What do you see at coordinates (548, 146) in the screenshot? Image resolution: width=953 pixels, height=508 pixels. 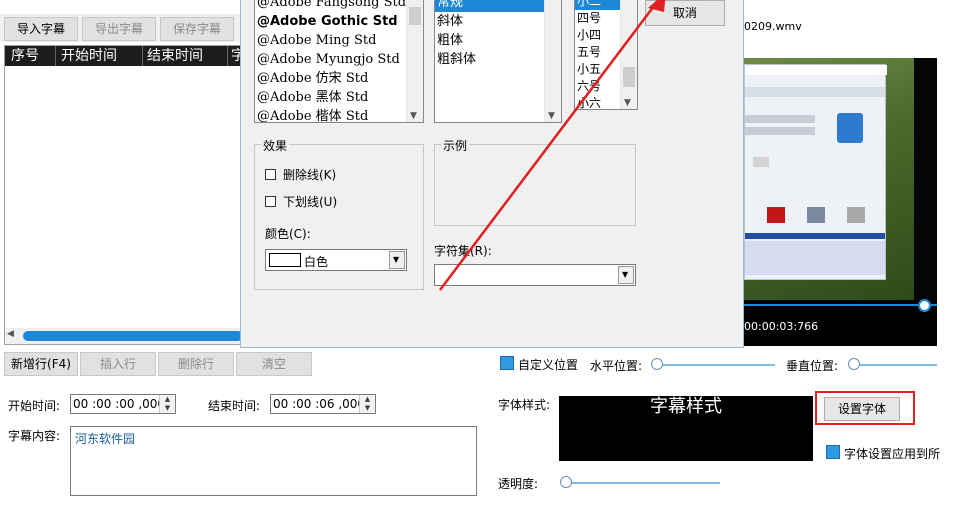 I see `arrow-line` at bounding box center [548, 146].